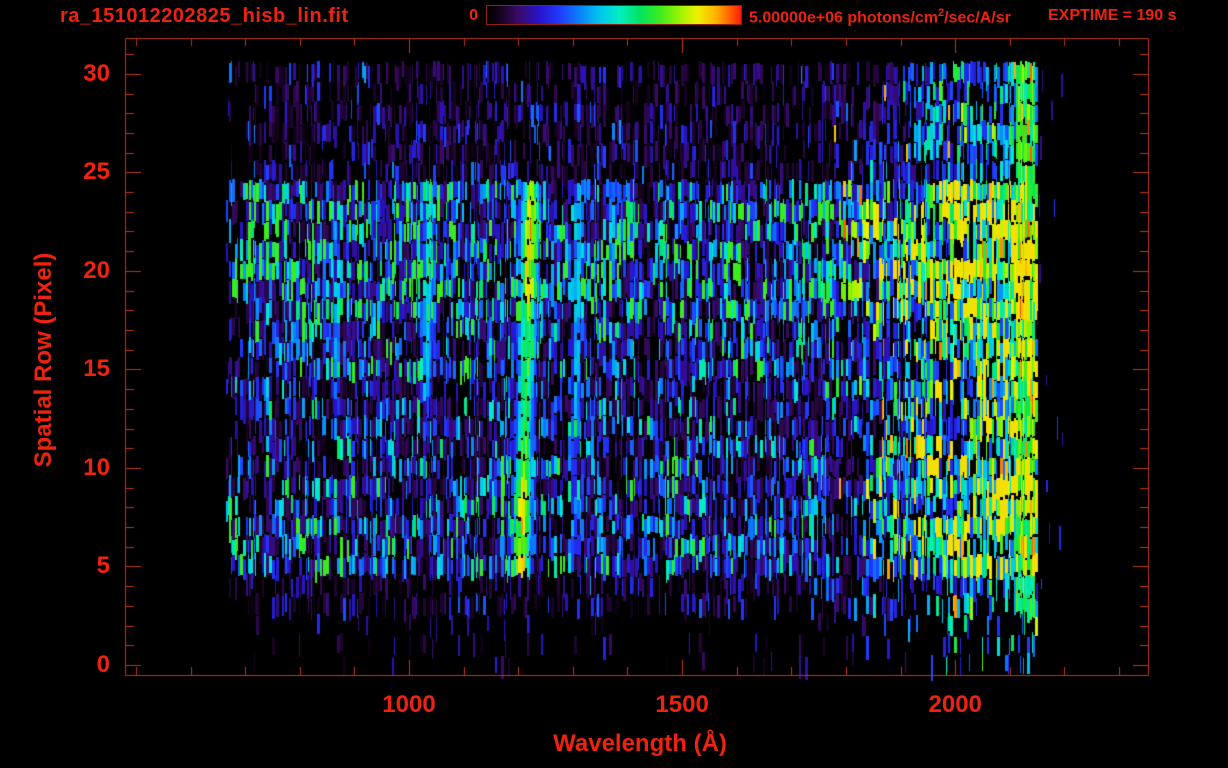 This screenshot has width=1228, height=768. What do you see at coordinates (409, 704) in the screenshot?
I see `x-tick-label: 1000` at bounding box center [409, 704].